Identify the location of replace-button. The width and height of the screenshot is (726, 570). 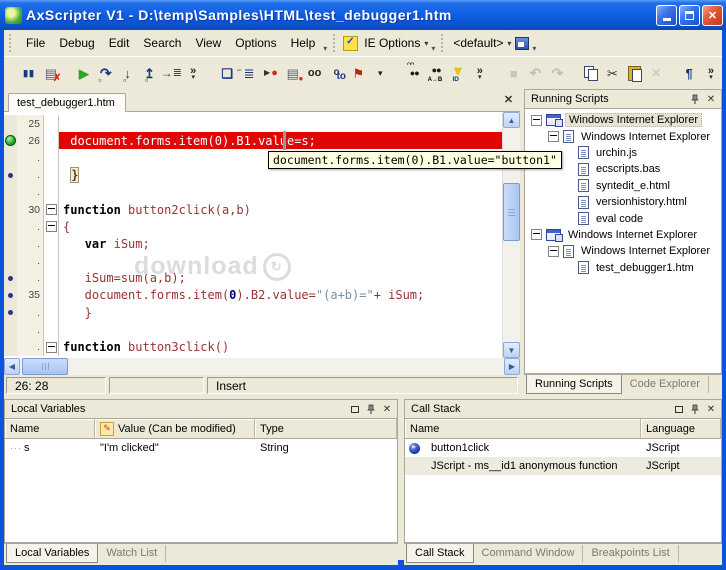
(436, 73).